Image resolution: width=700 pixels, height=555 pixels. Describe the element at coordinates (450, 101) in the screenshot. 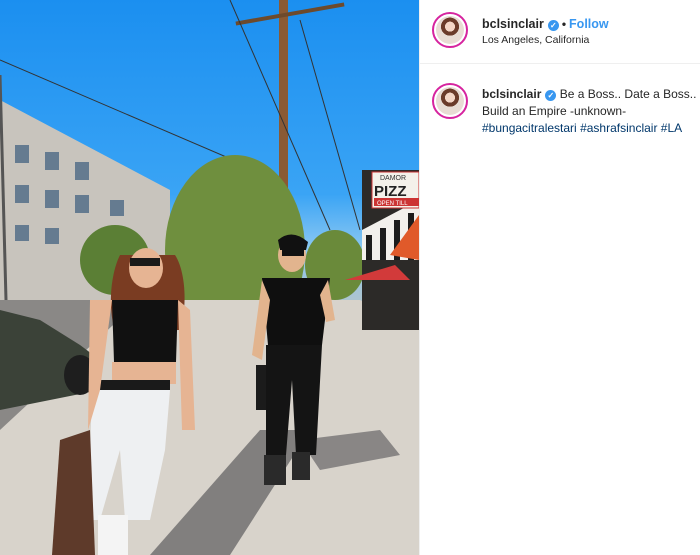

I see `caption-avatar` at that location.